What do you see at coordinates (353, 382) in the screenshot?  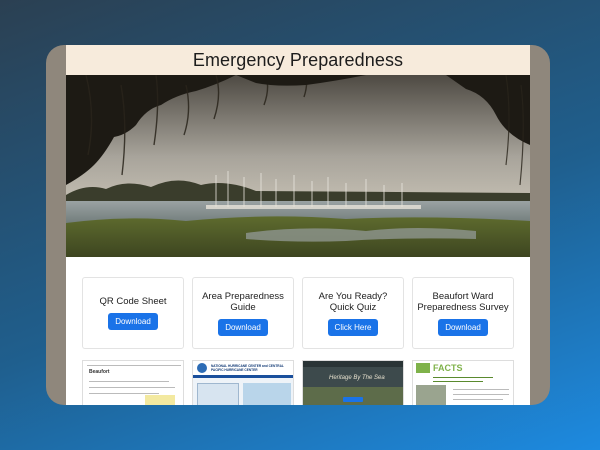 I see `thumbnail-quick-quiz: Heritage By The Sea` at bounding box center [353, 382].